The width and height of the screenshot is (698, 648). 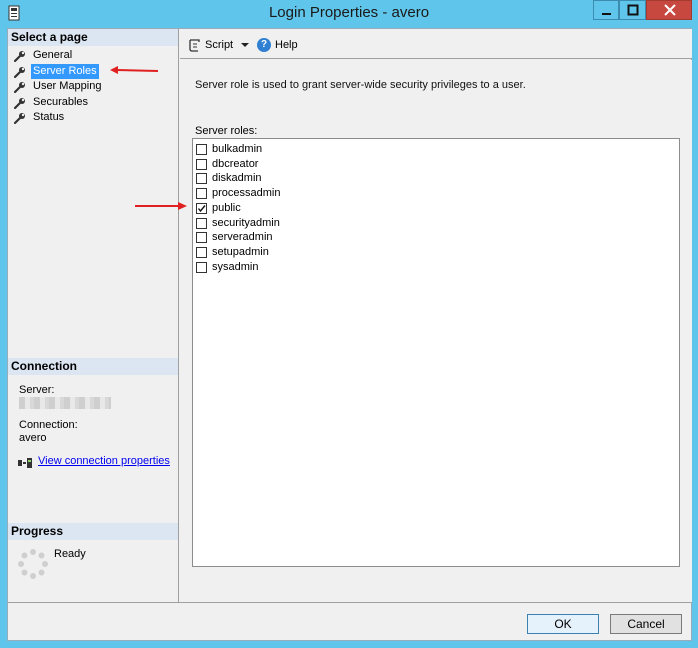 What do you see at coordinates (226, 207) in the screenshot?
I see `role-label: public` at bounding box center [226, 207].